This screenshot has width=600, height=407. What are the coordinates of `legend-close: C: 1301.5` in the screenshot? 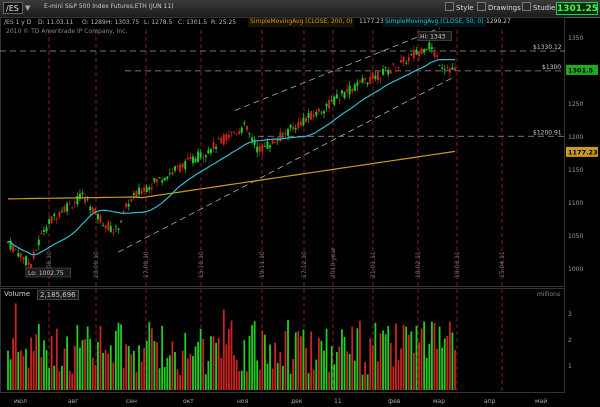 It's located at (193, 22).